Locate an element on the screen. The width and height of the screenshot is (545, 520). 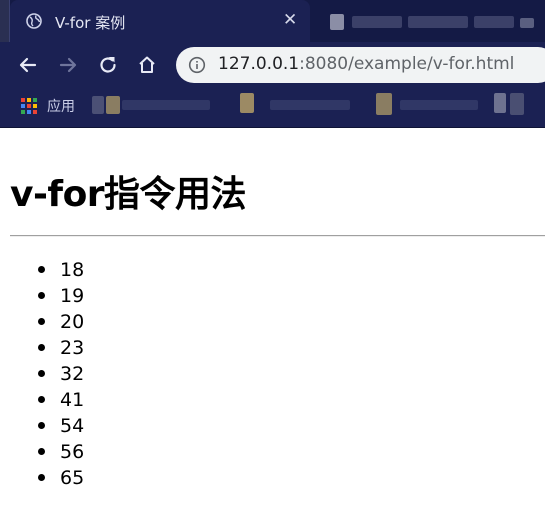
list-item: 19 is located at coordinates (61, 296).